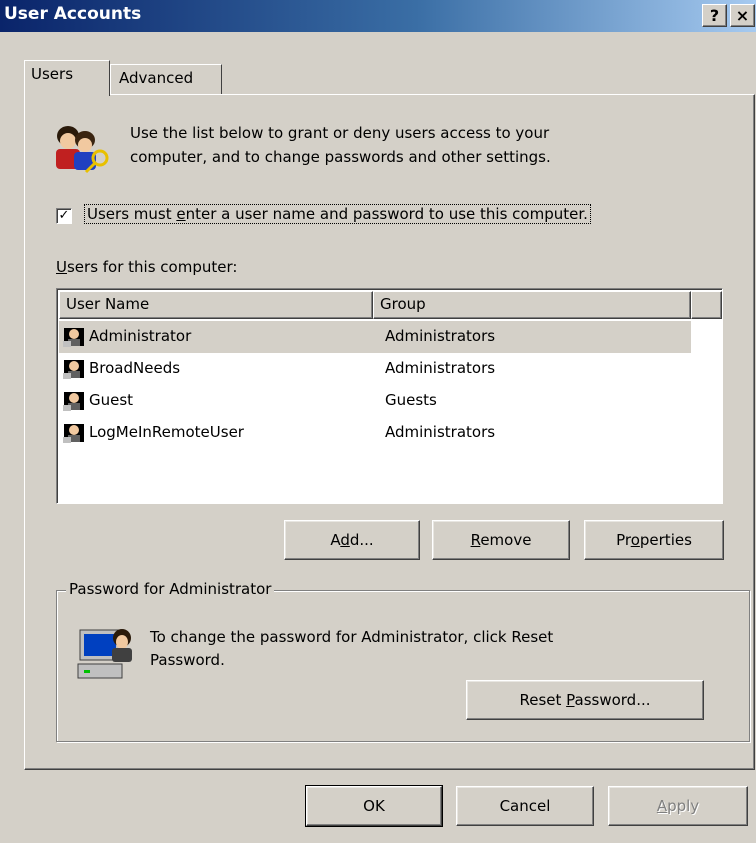  Describe the element at coordinates (683, 806) in the screenshot. I see `apply-button-post: pply` at that location.